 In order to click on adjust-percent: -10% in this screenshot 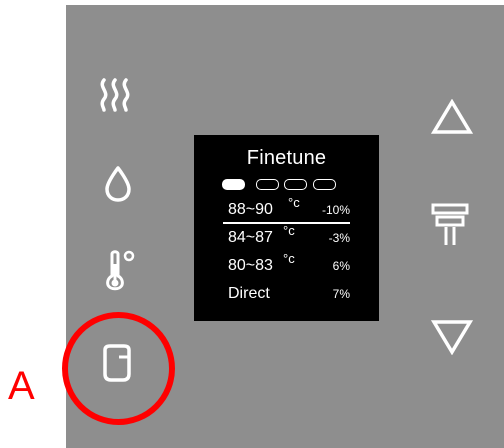, I will do `click(335, 210)`.